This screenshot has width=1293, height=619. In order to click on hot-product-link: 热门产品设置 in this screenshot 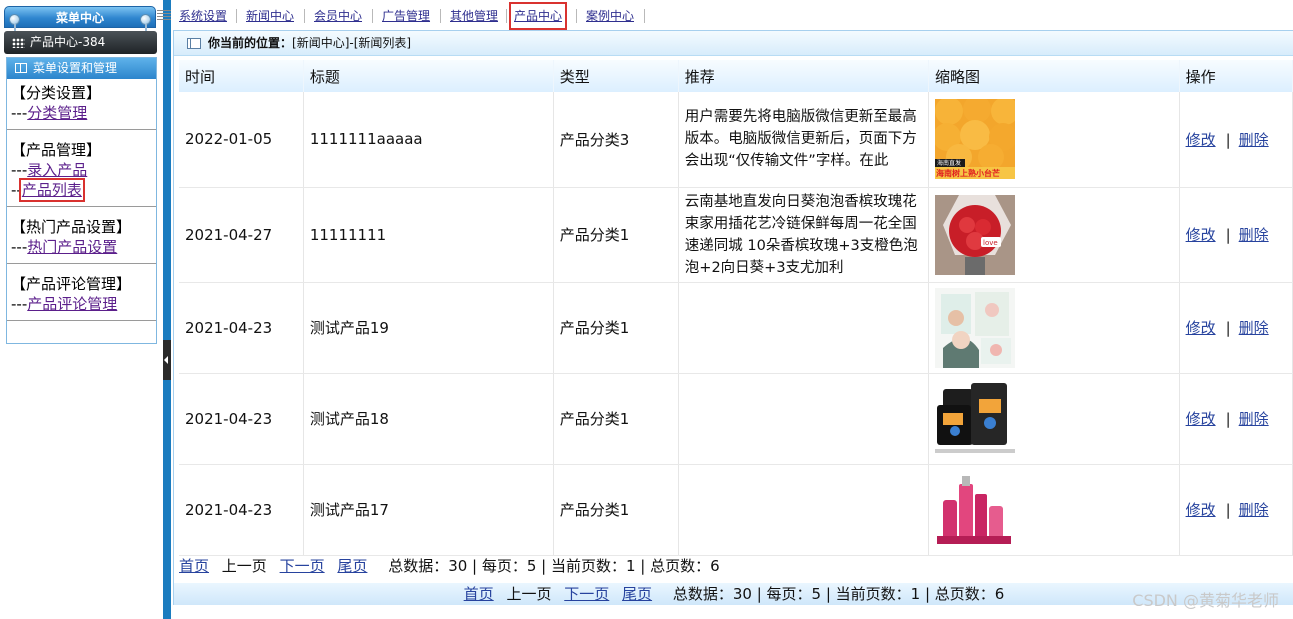, I will do `click(72, 247)`.